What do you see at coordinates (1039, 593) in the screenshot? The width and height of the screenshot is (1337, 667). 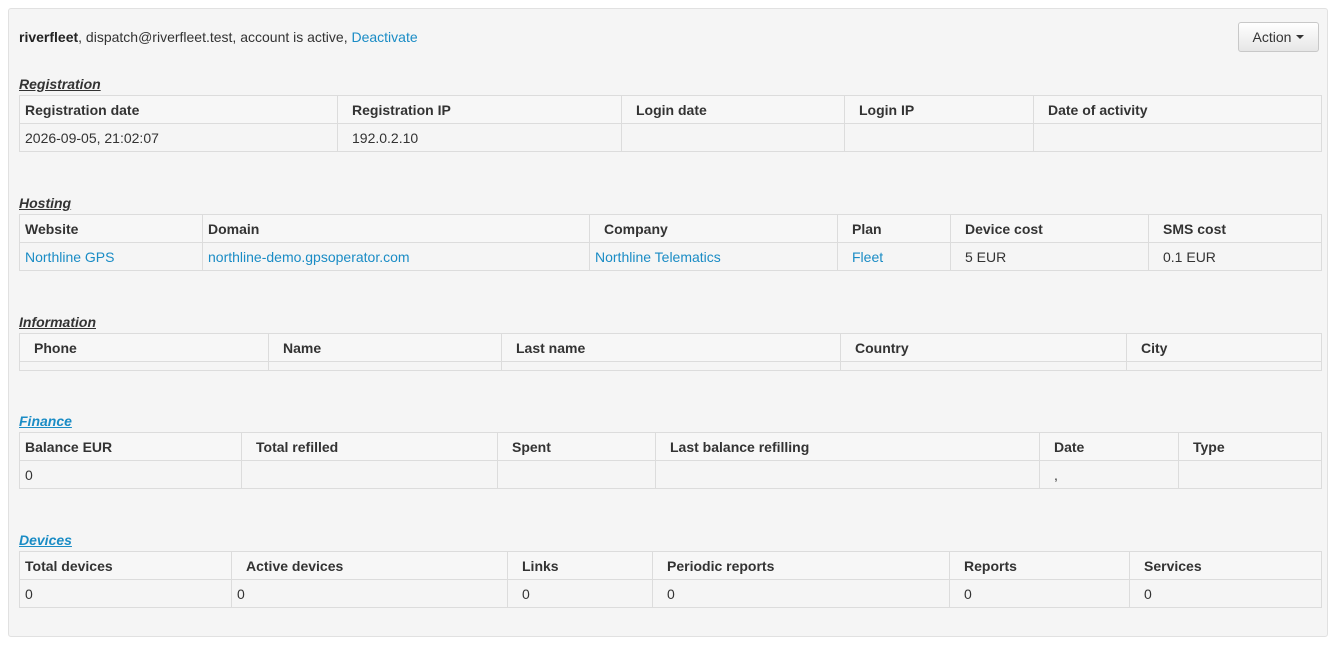 I see `reports-cell: 0` at bounding box center [1039, 593].